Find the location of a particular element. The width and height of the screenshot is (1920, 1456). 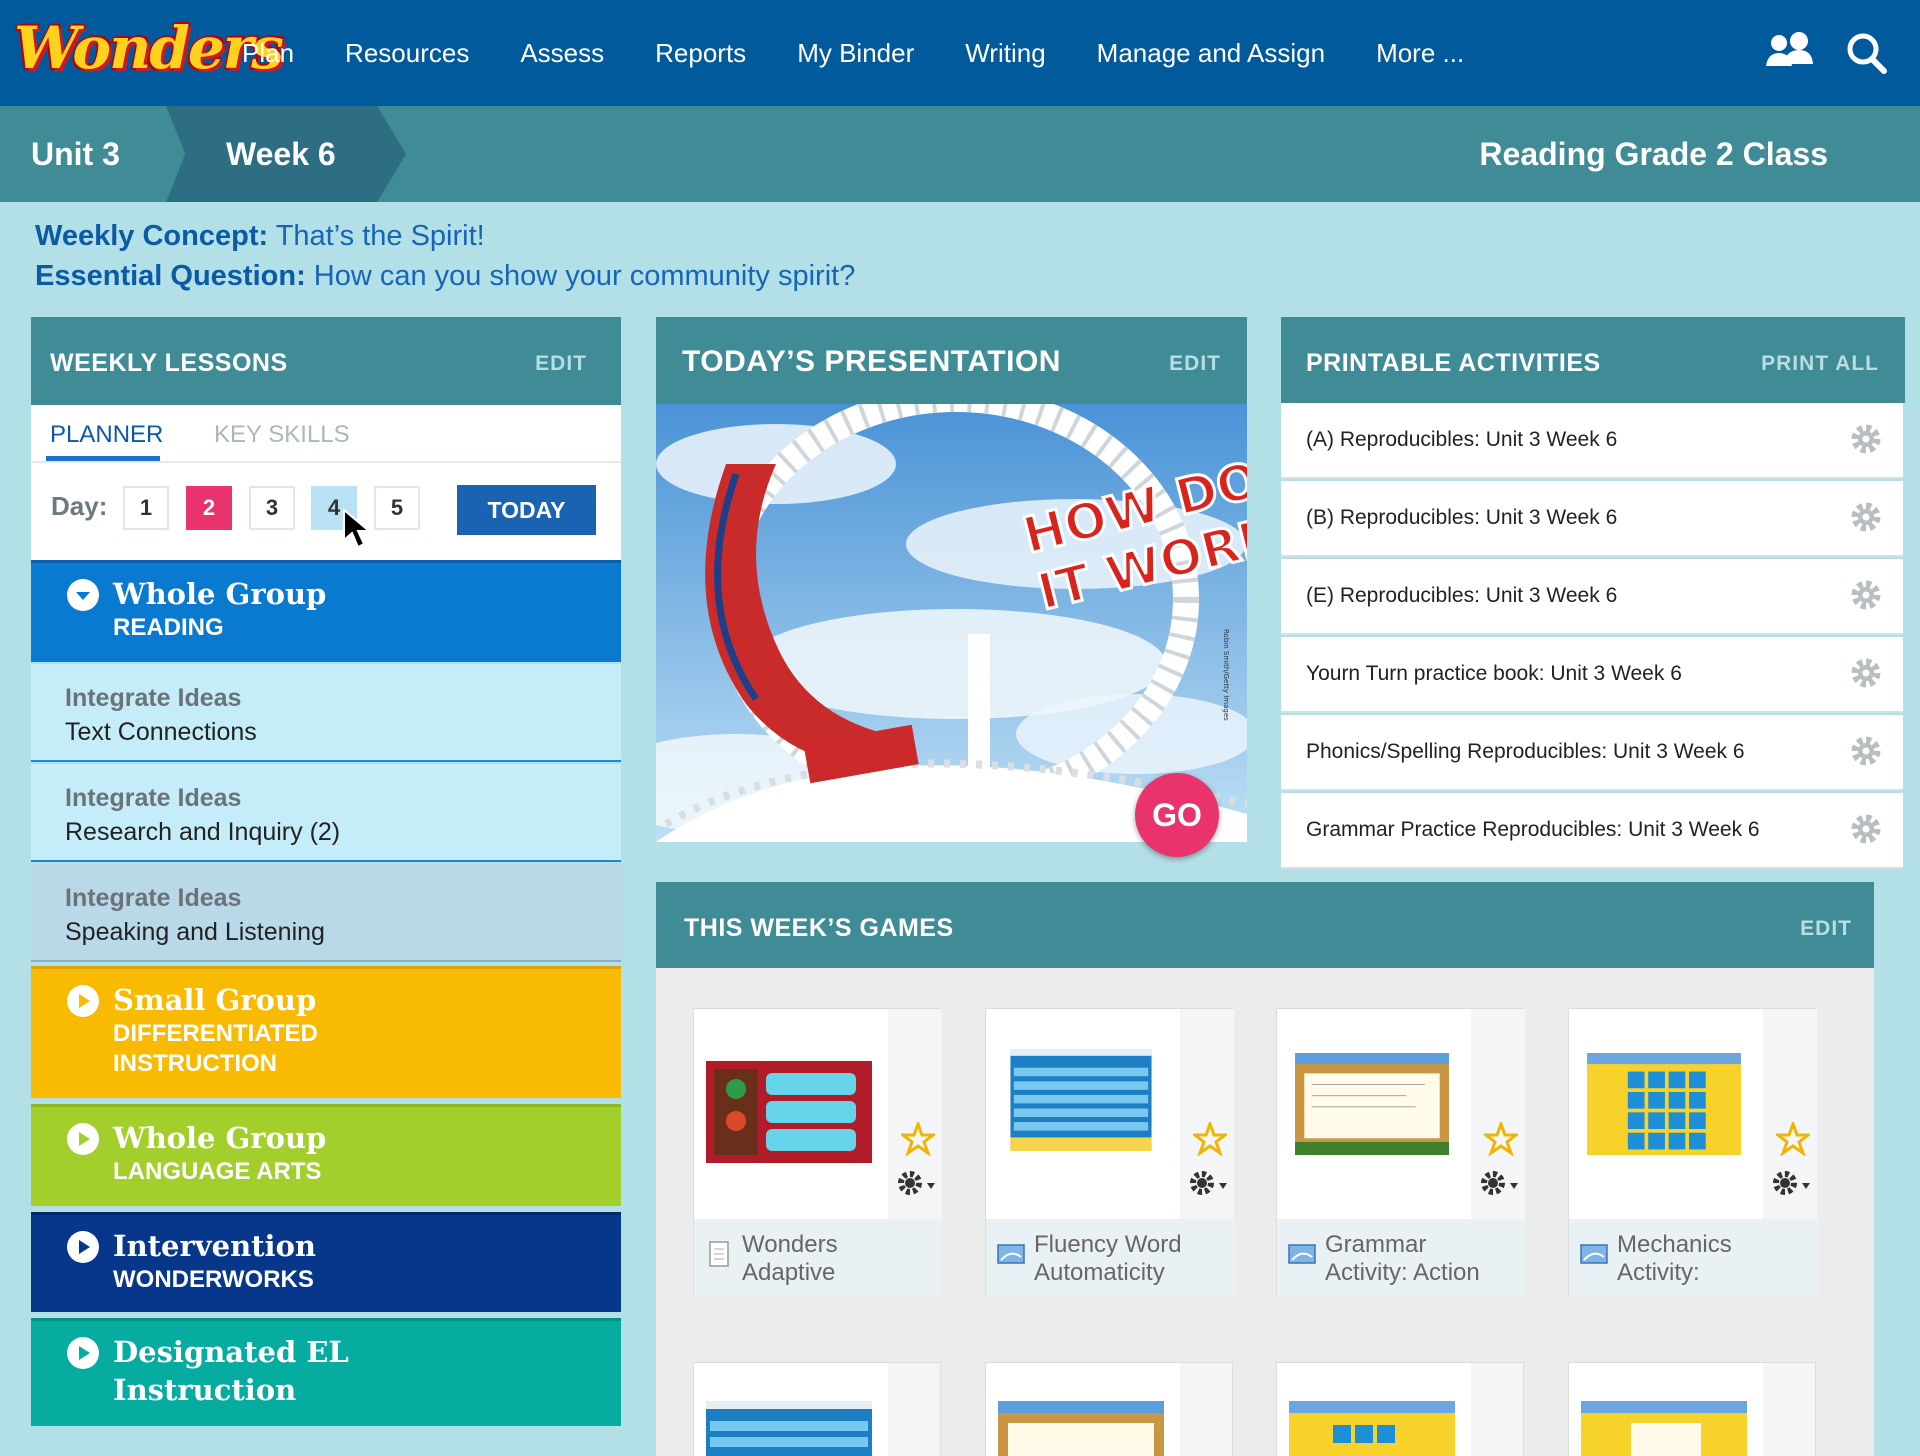

lesson-whole-group-language-arts: Whole Group LANGUAGE ARTS is located at coordinates (326, 1155).